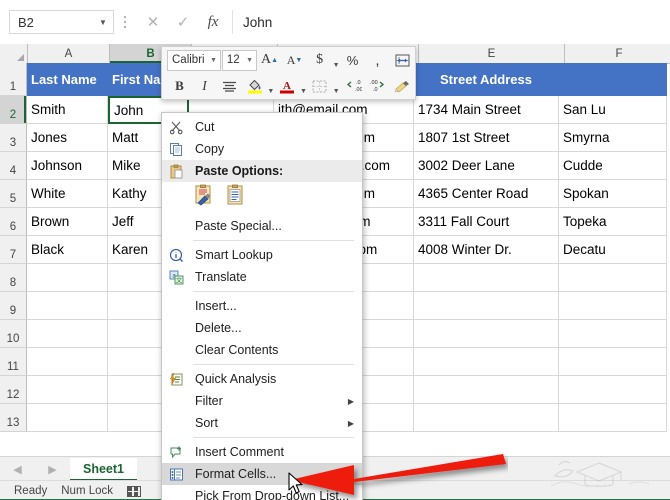 This screenshot has width=670, height=500. What do you see at coordinates (67, 194) in the screenshot?
I see `cell-a5: White` at bounding box center [67, 194].